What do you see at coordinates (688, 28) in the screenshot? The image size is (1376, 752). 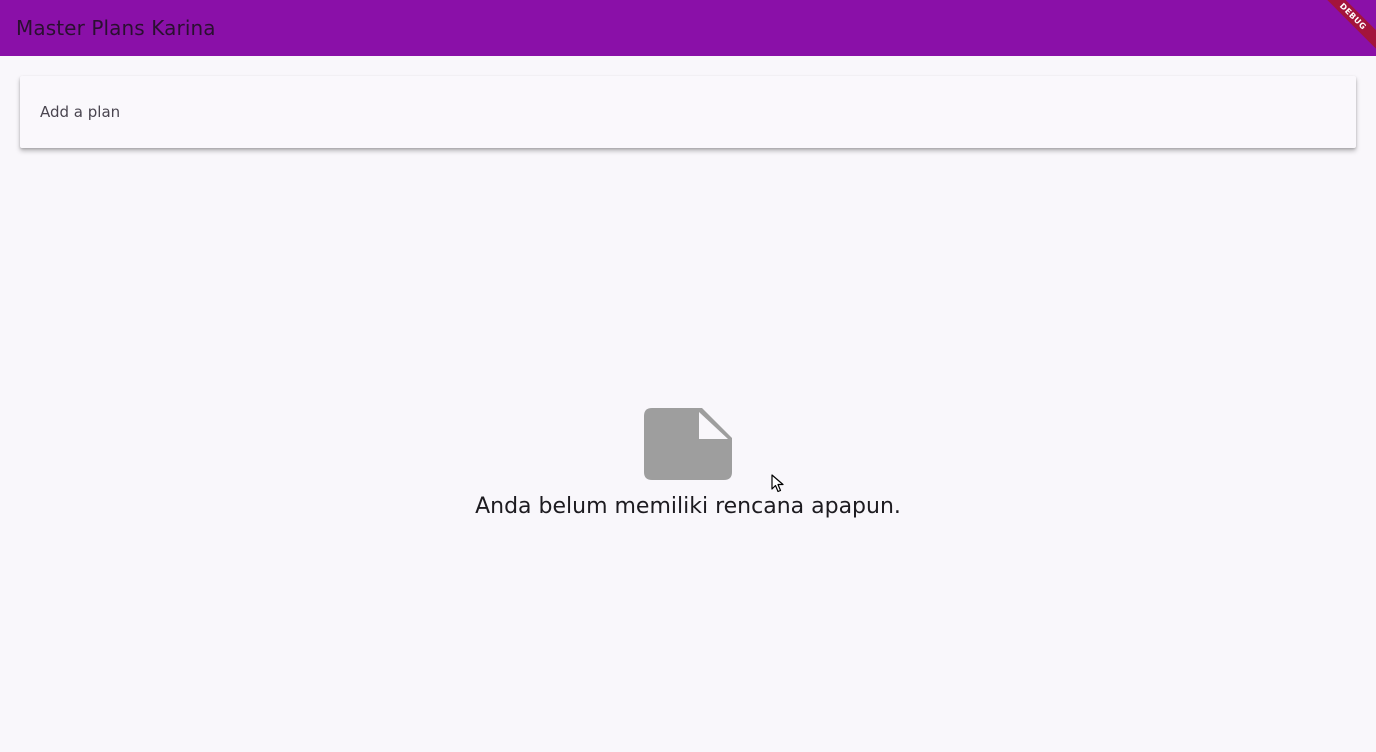 I see `app-bar: Master Plans Karina` at bounding box center [688, 28].